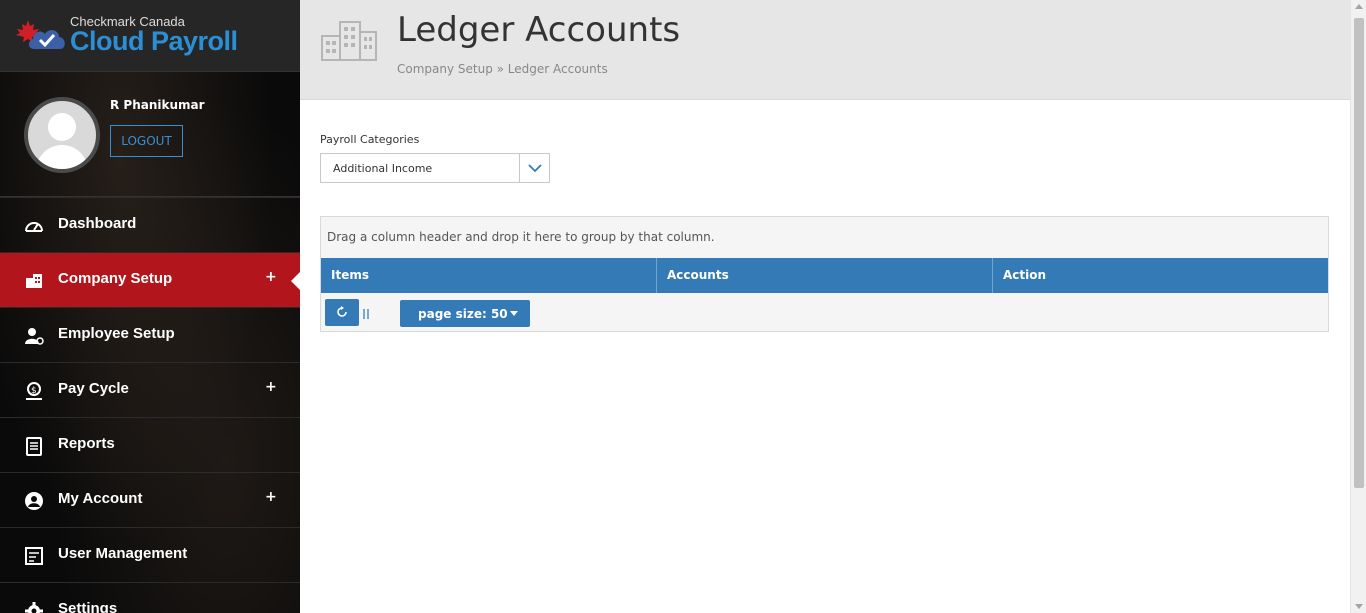 This screenshot has height=613, width=1366. Describe the element at coordinates (1359, 253) in the screenshot. I see `scroll-thumb` at that location.